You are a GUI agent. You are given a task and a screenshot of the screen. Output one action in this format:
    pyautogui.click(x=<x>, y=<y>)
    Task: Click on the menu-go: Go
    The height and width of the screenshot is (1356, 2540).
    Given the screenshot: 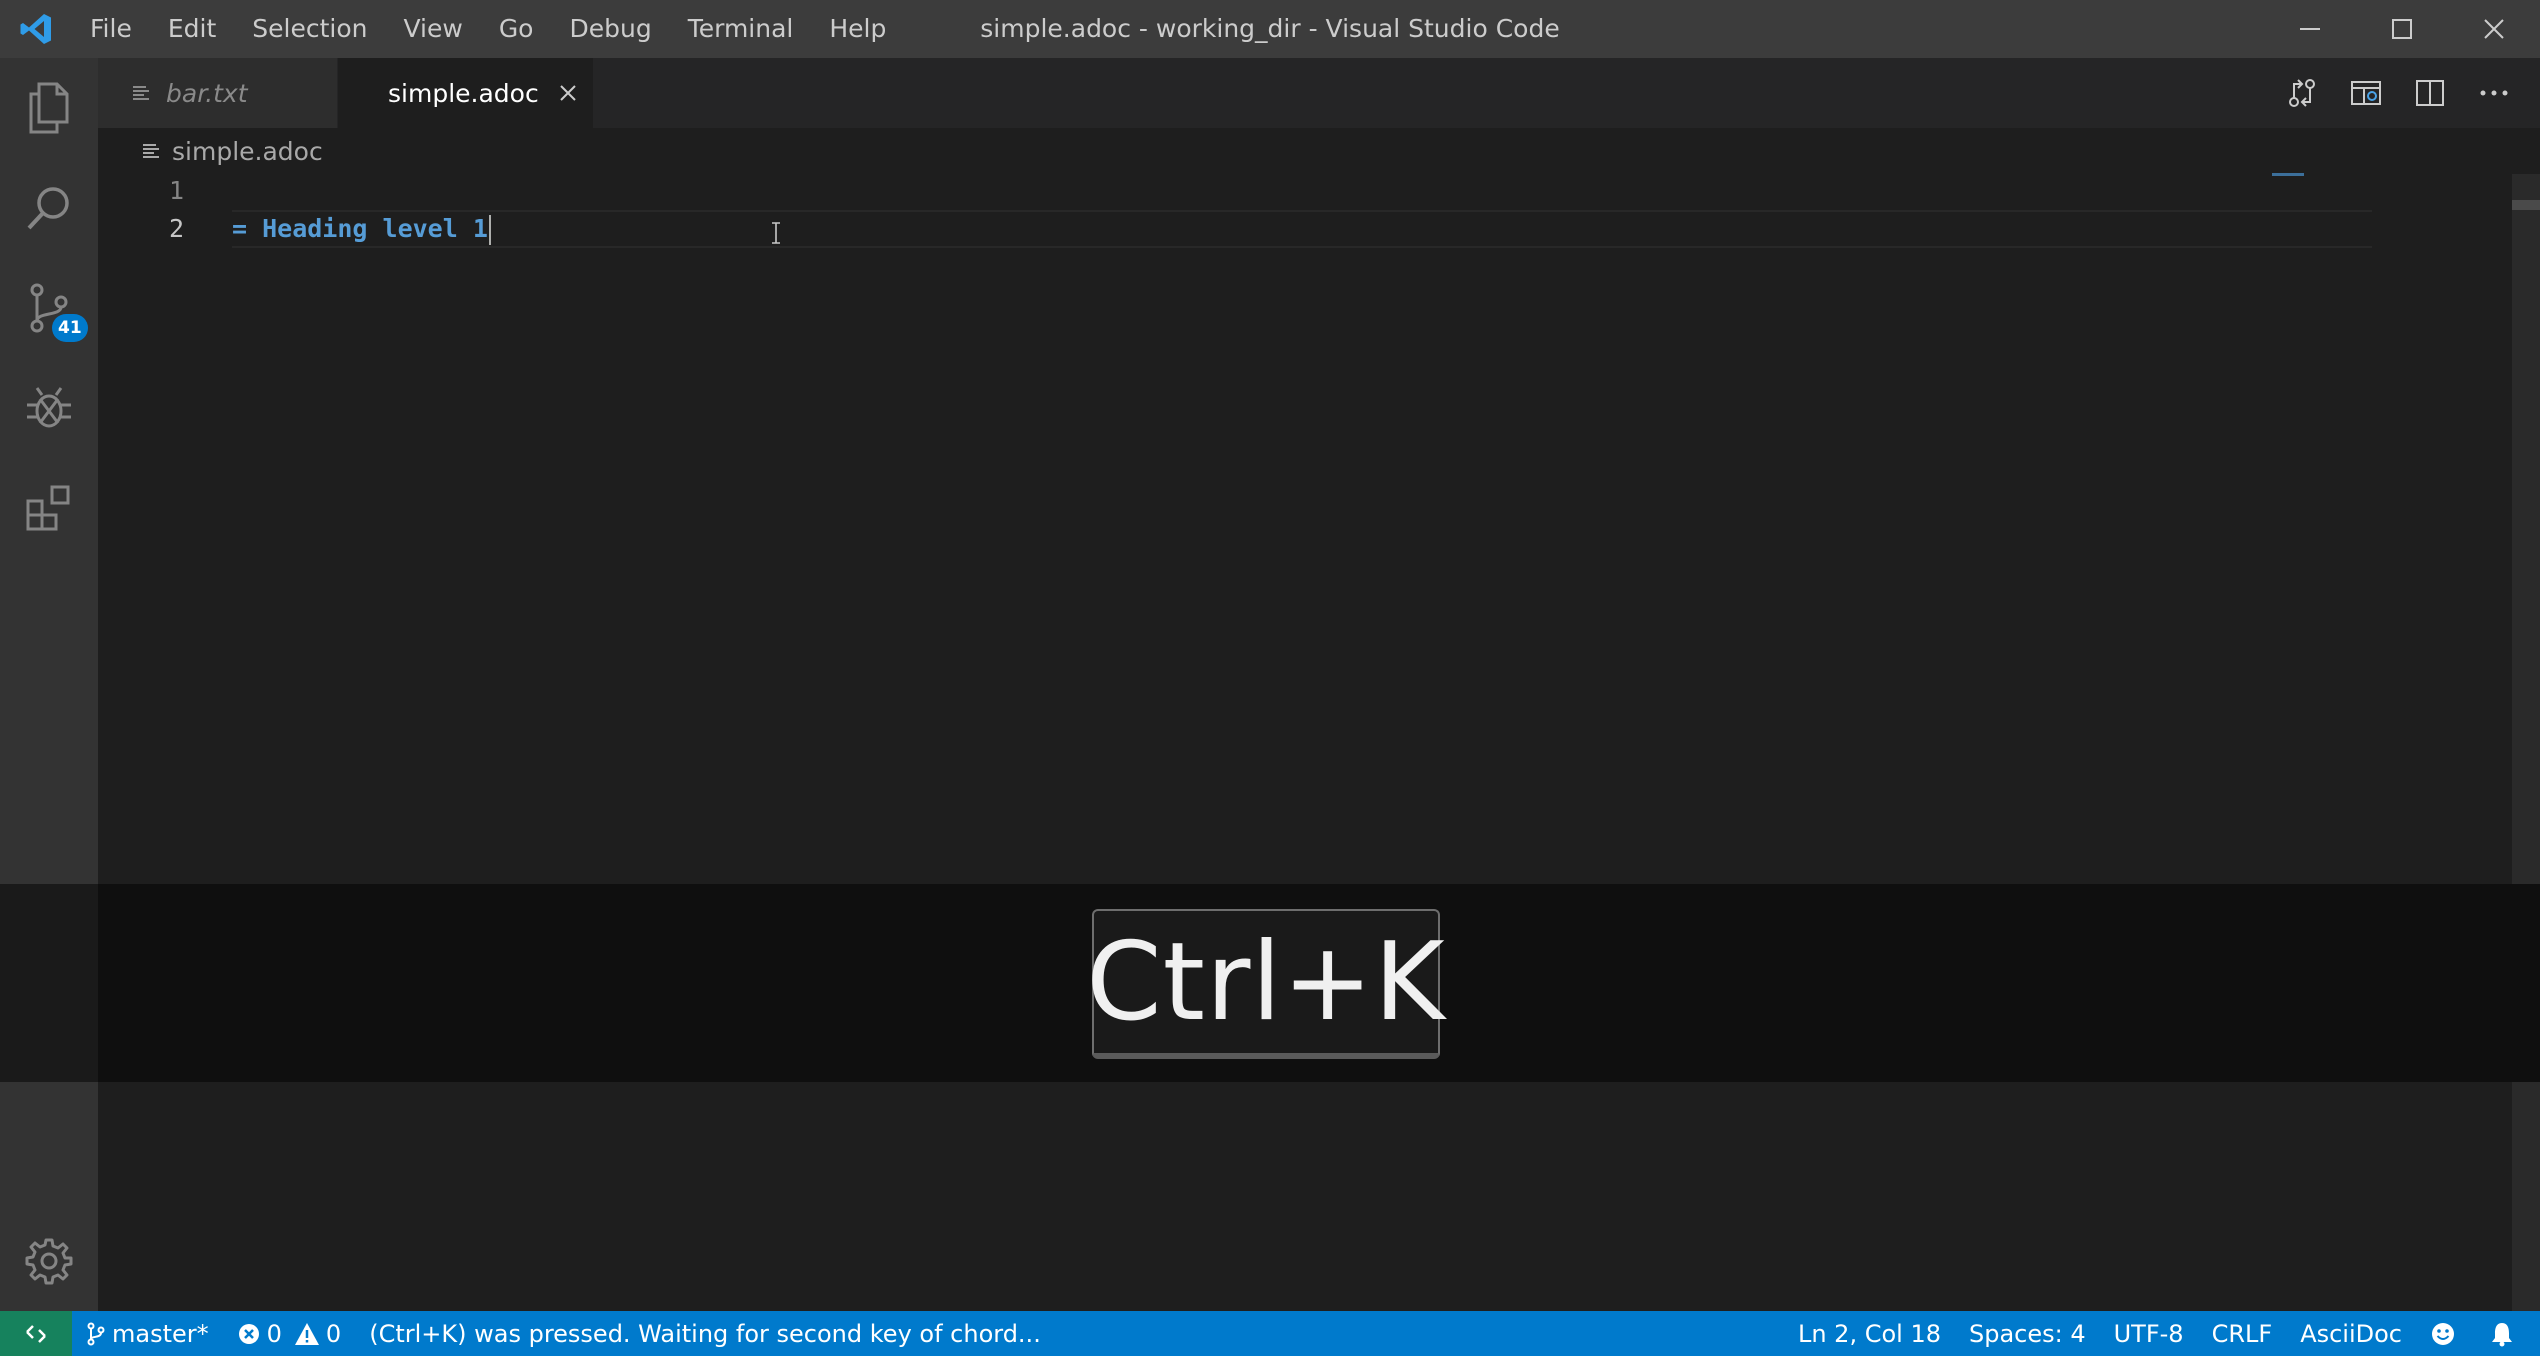 What is the action you would take?
    pyautogui.click(x=516, y=29)
    